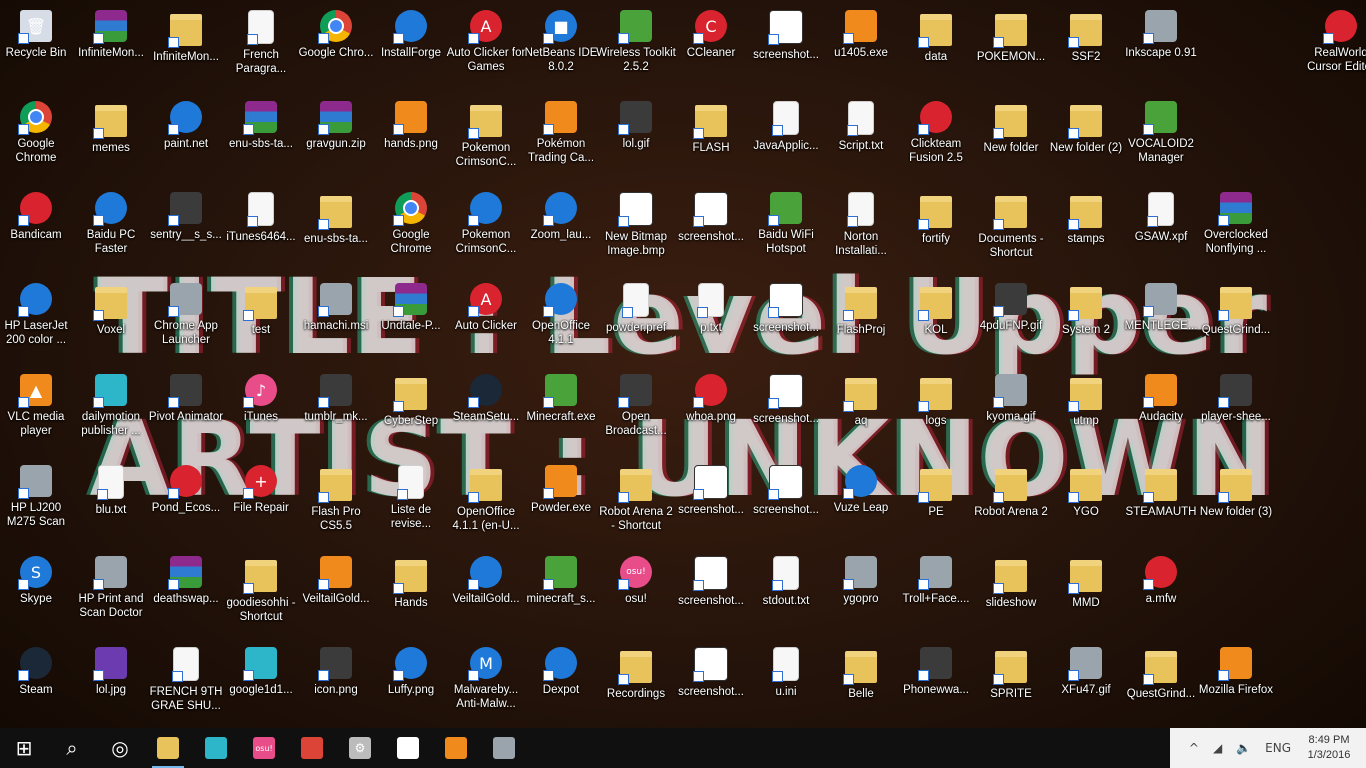 Image resolution: width=1366 pixels, height=768 pixels. I want to click on desktop-icon: ♪ iTunes, so click(261, 410).